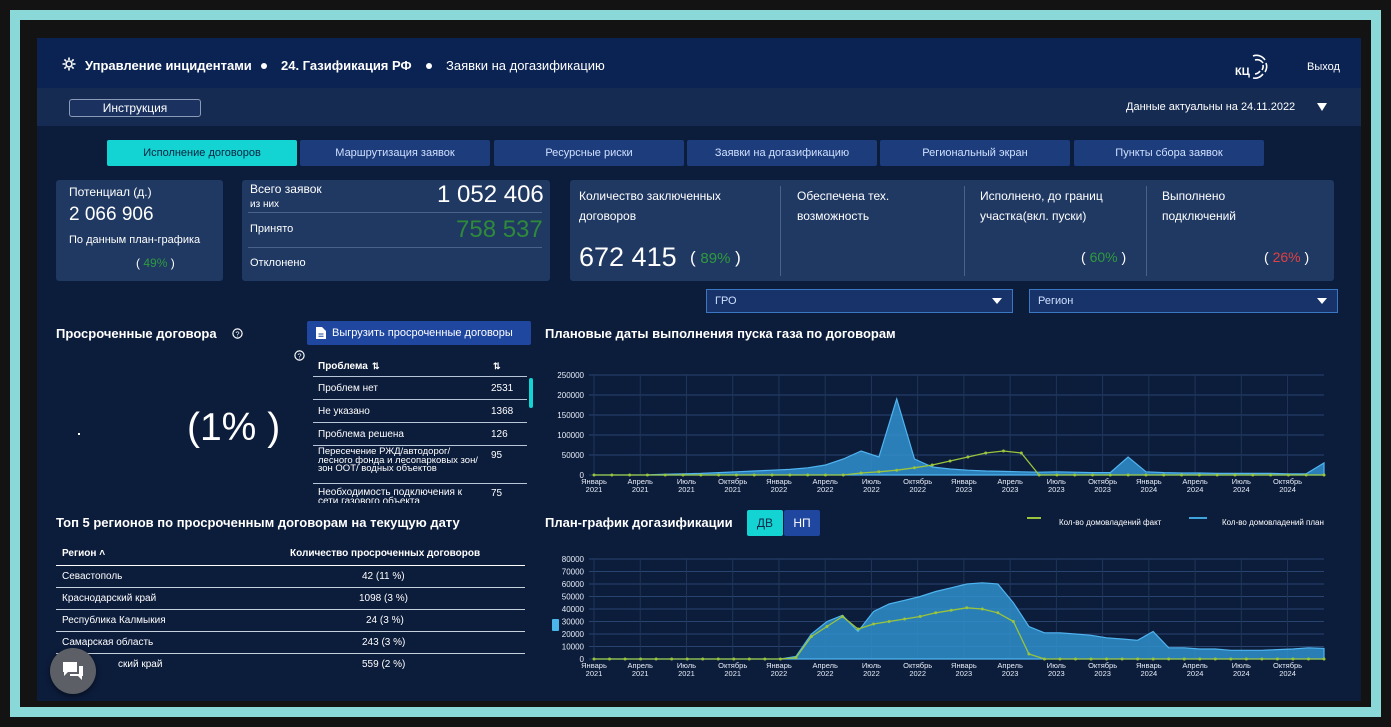  I want to click on table-row: Самарская область 243 (3 %), so click(290, 643).